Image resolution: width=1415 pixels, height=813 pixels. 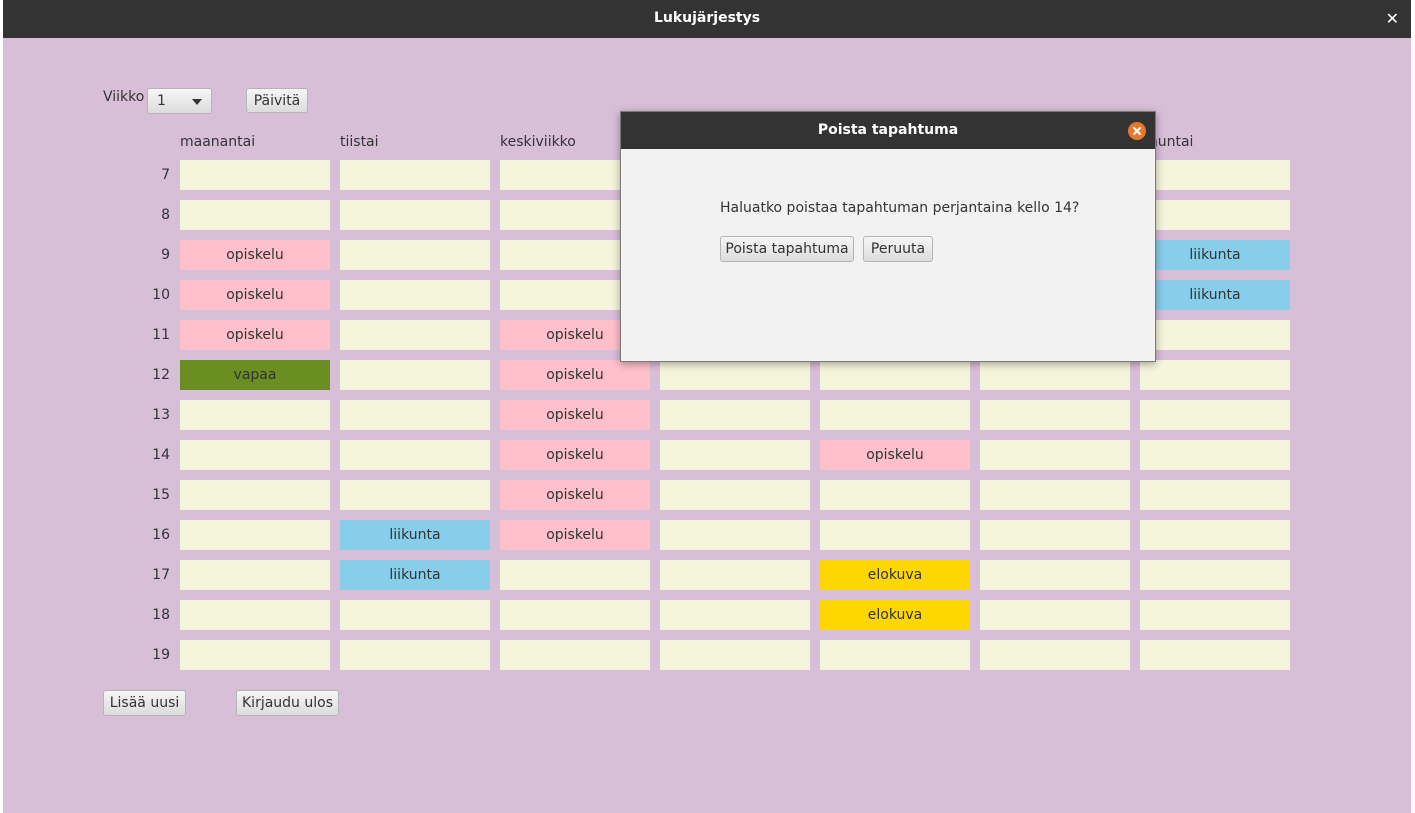 I want to click on confirm-delete-button: Poista tapahtuma, so click(x=787, y=249).